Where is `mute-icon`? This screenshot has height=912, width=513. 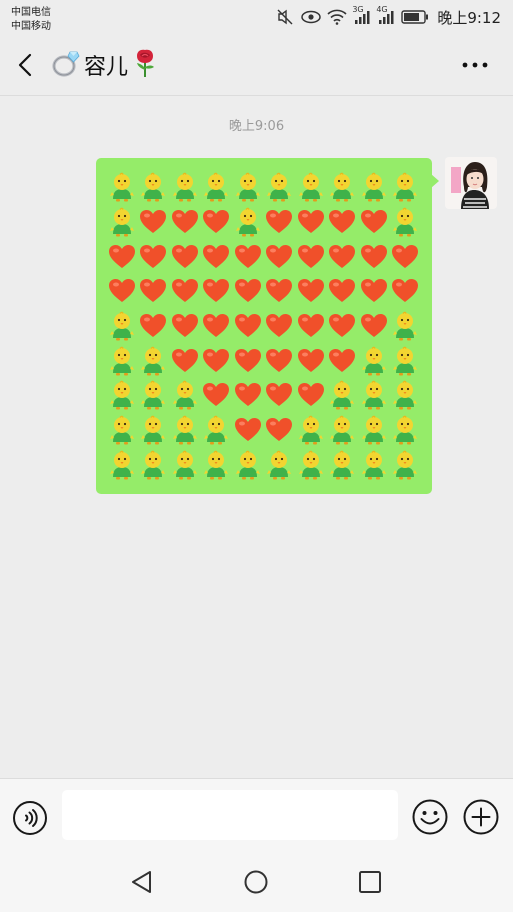
mute-icon is located at coordinates (286, 17).